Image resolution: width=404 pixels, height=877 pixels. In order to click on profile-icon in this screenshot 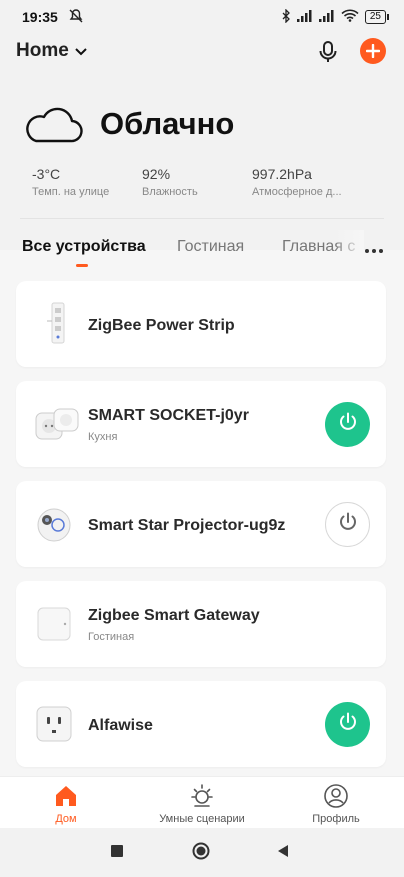, I will do `click(336, 796)`.